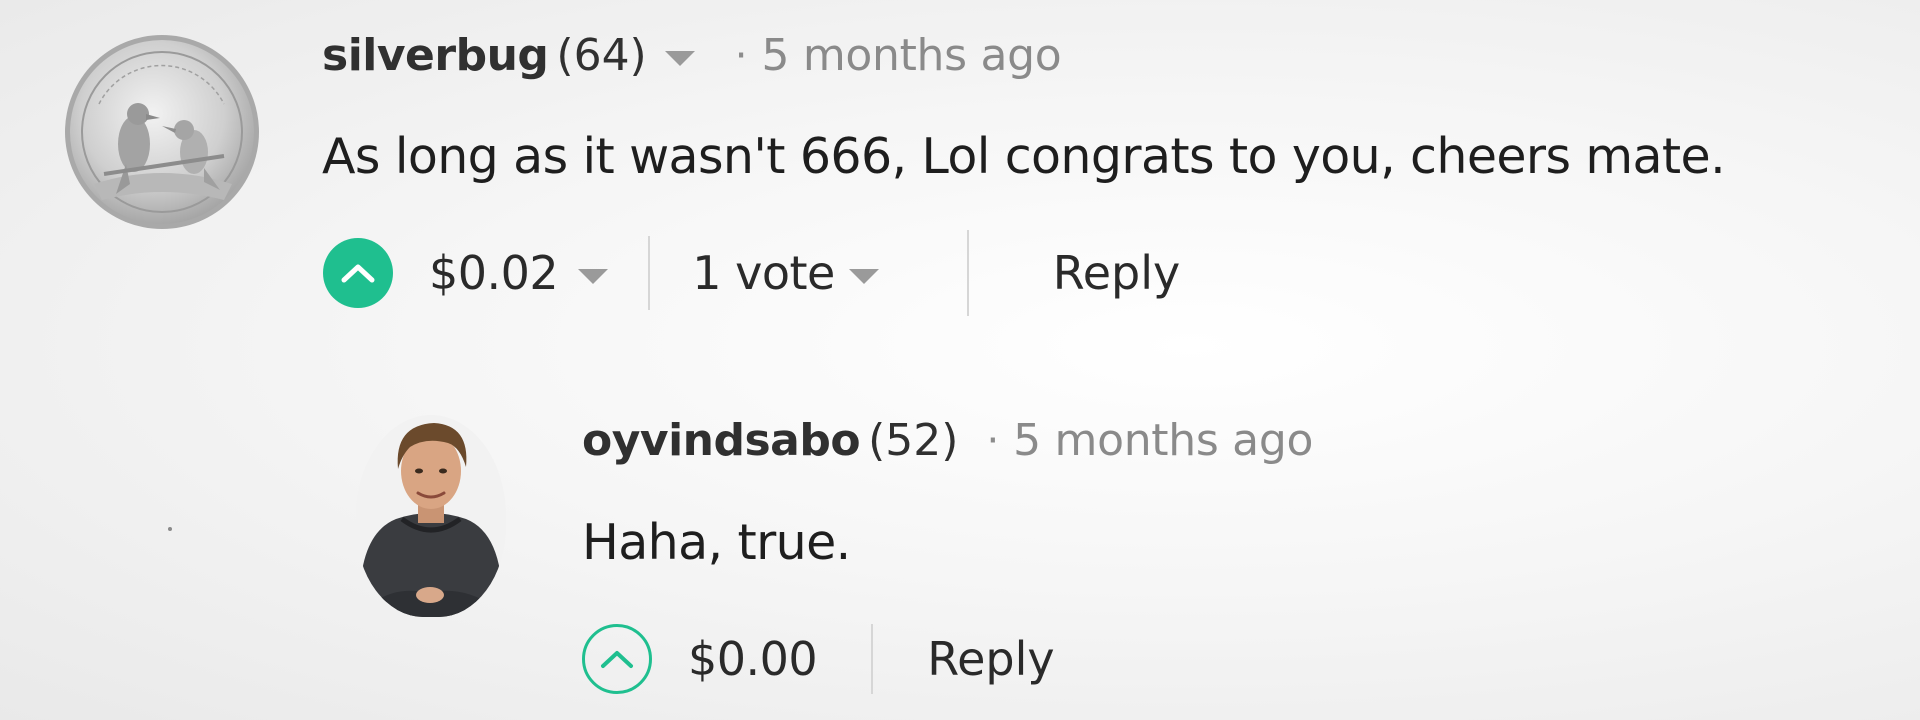  I want to click on comment-body: Haha, true., so click(716, 542).